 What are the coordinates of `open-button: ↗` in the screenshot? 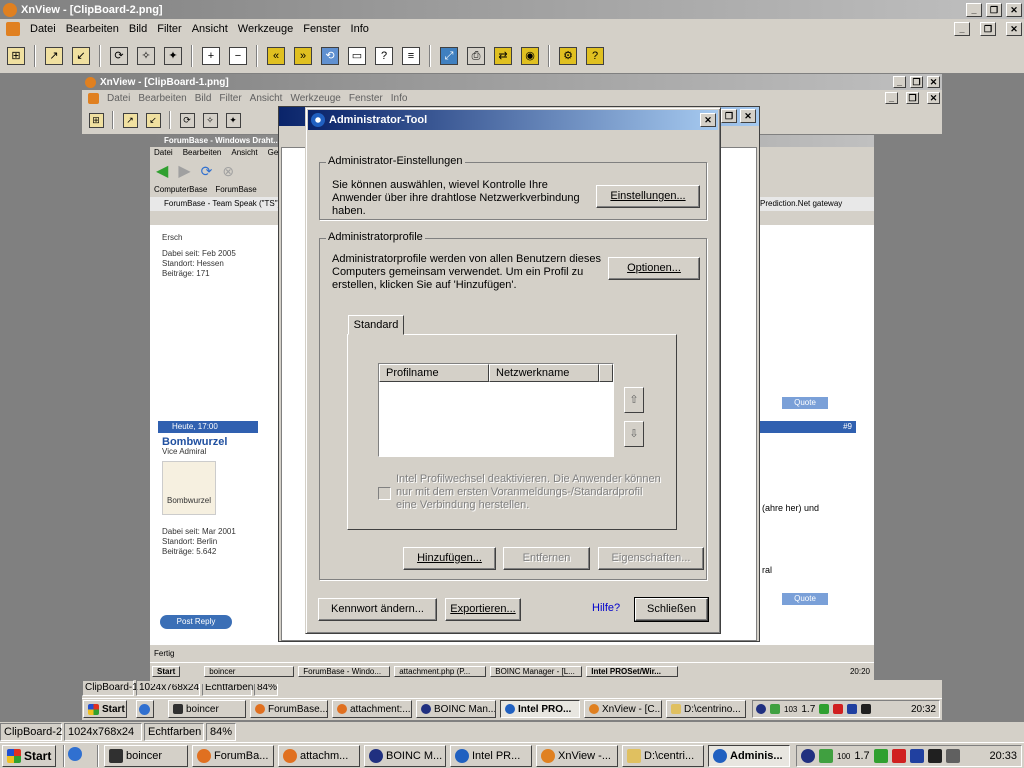 It's located at (54, 55).